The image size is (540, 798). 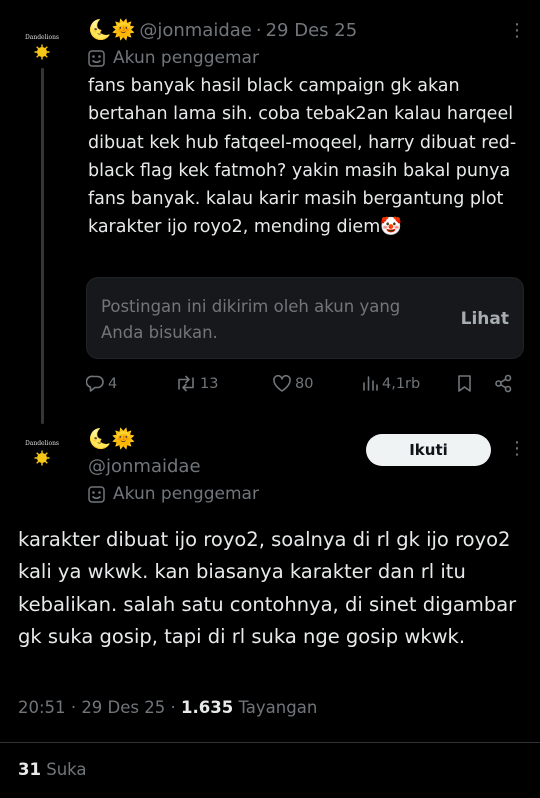 What do you see at coordinates (292, 383) in the screenshot?
I see `like-button: 80` at bounding box center [292, 383].